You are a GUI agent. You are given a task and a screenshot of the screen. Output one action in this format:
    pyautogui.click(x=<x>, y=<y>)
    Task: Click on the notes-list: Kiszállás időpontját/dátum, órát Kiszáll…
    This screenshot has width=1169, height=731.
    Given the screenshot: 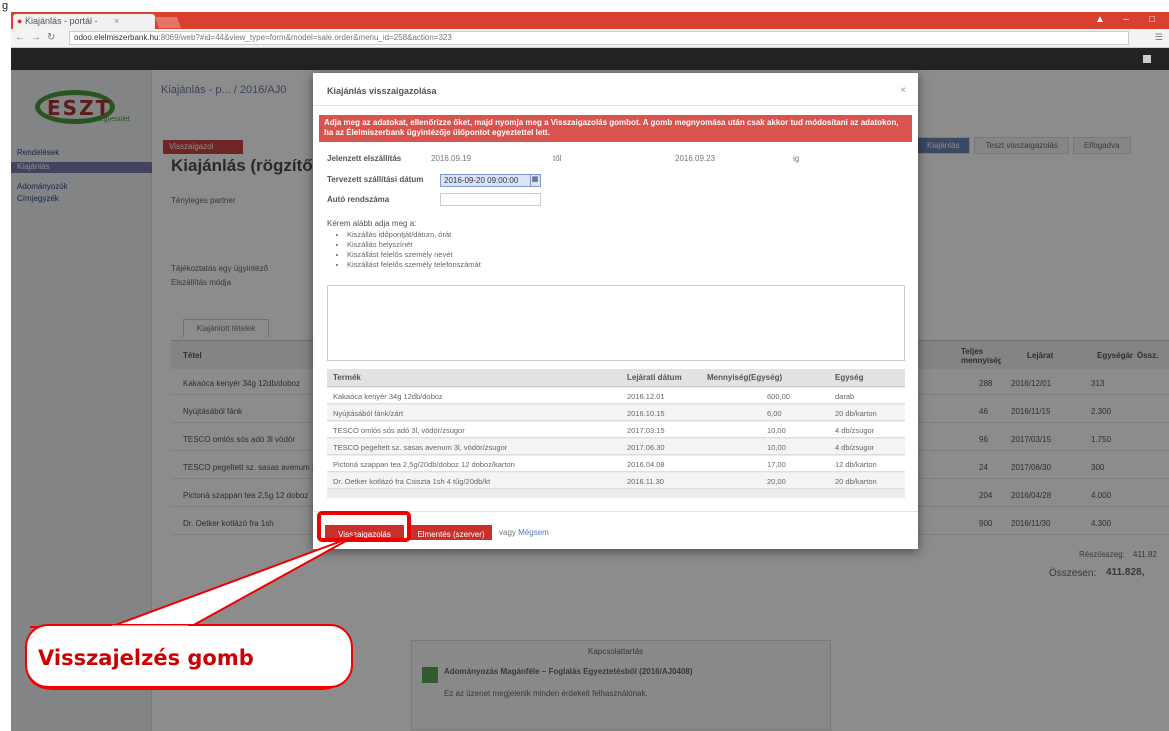 What is the action you would take?
    pyautogui.click(x=414, y=250)
    